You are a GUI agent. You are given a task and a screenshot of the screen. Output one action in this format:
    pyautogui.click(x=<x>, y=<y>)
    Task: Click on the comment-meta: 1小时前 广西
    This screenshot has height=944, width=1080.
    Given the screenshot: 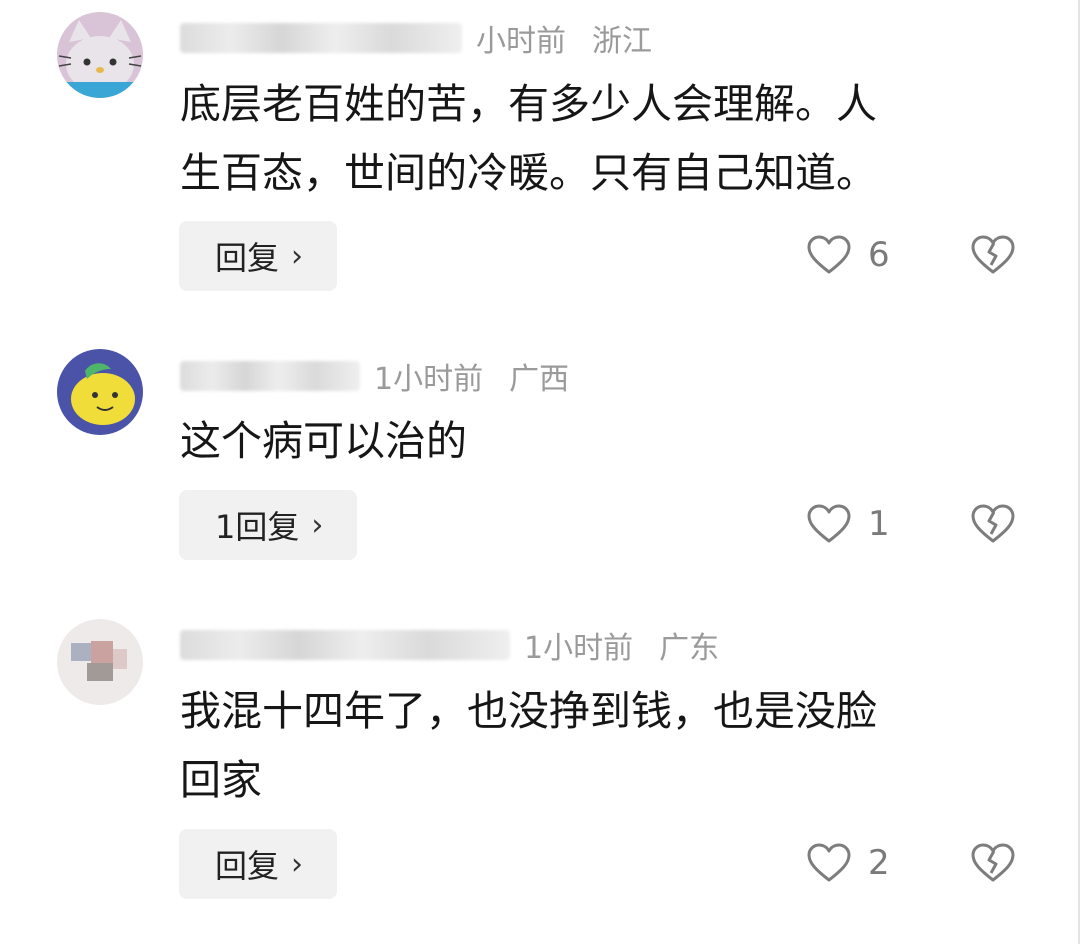 What is the action you would take?
    pyautogui.click(x=374, y=376)
    